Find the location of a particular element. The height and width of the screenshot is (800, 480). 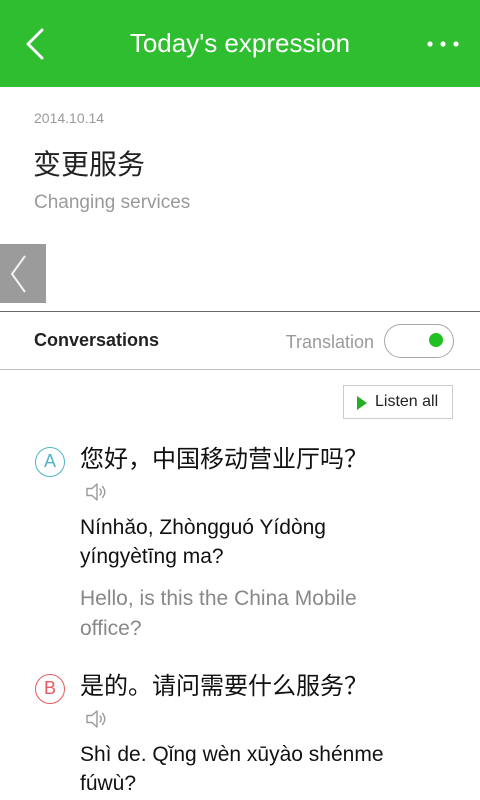

top-app-bar: Today's expression is located at coordinates (240, 43).